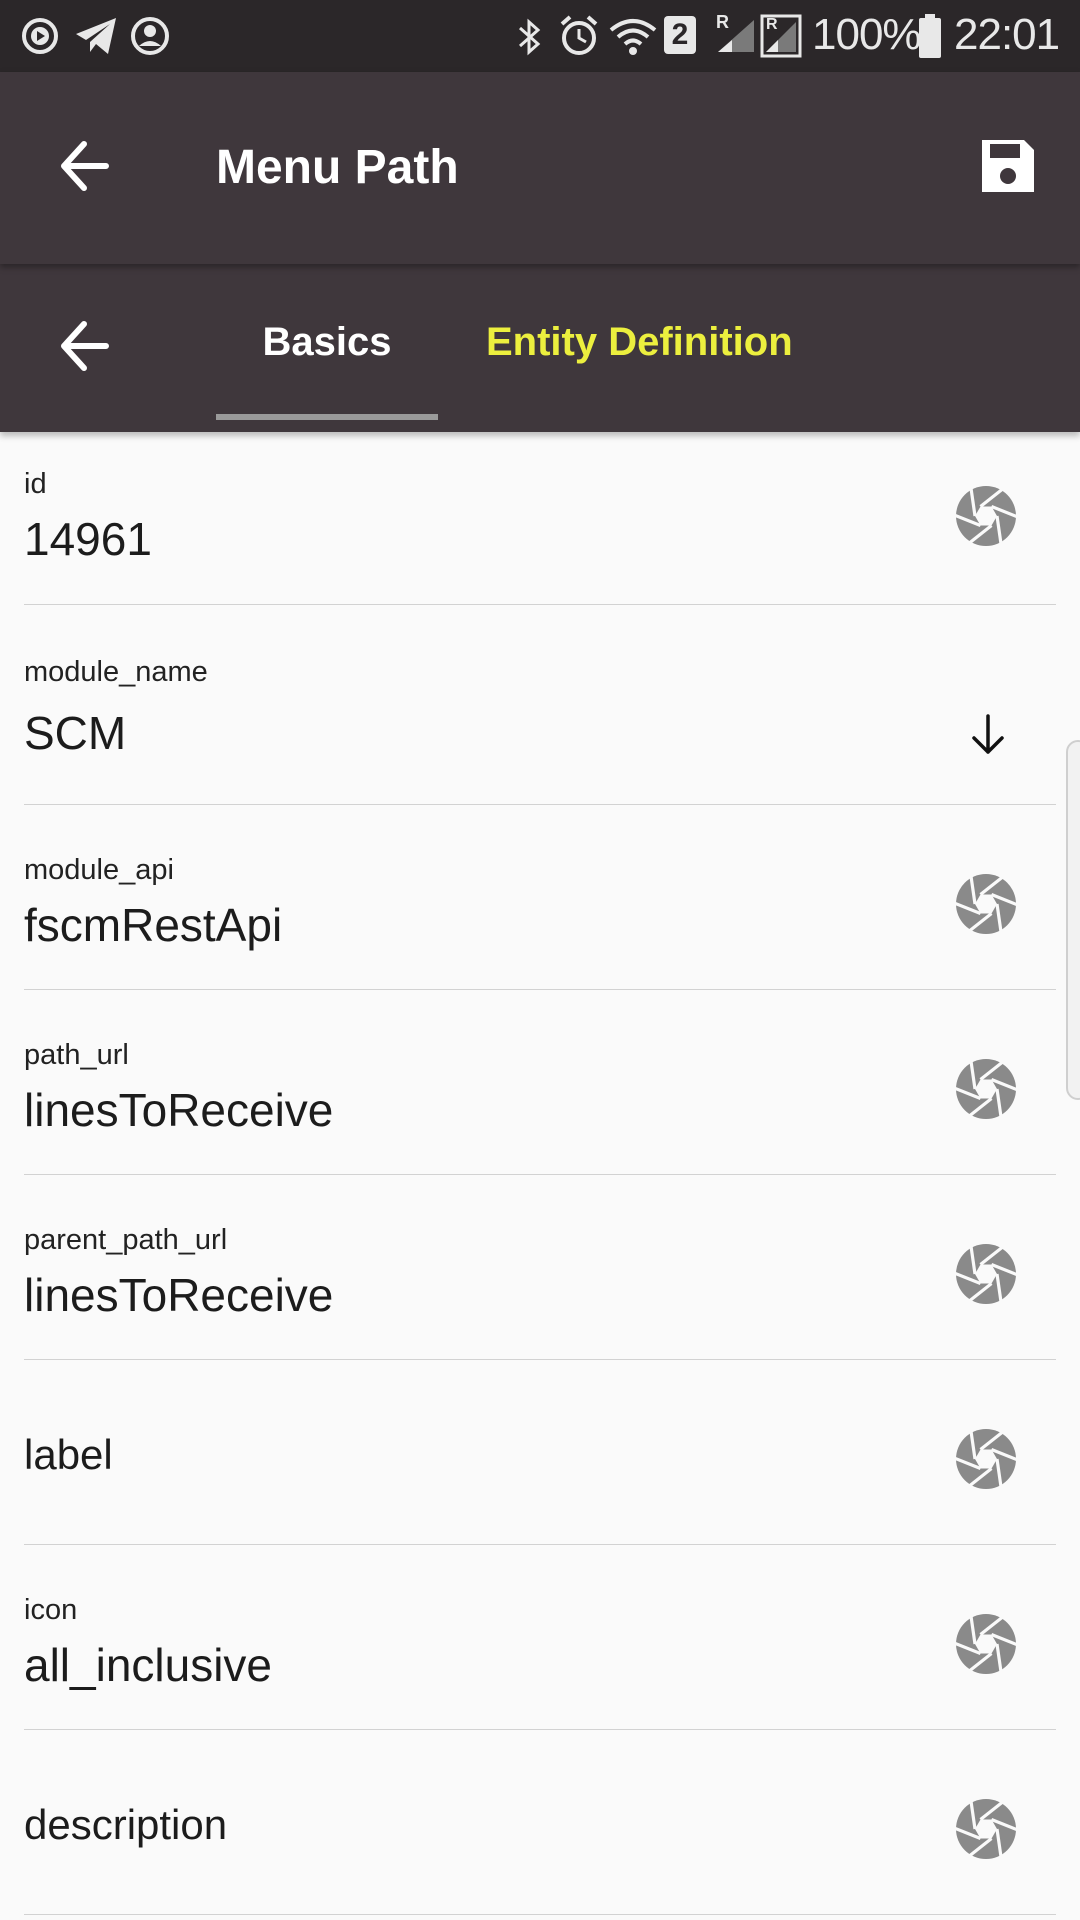 Image resolution: width=1080 pixels, height=1920 pixels. What do you see at coordinates (125, 1825) in the screenshot?
I see `field-placeholder-description: description` at bounding box center [125, 1825].